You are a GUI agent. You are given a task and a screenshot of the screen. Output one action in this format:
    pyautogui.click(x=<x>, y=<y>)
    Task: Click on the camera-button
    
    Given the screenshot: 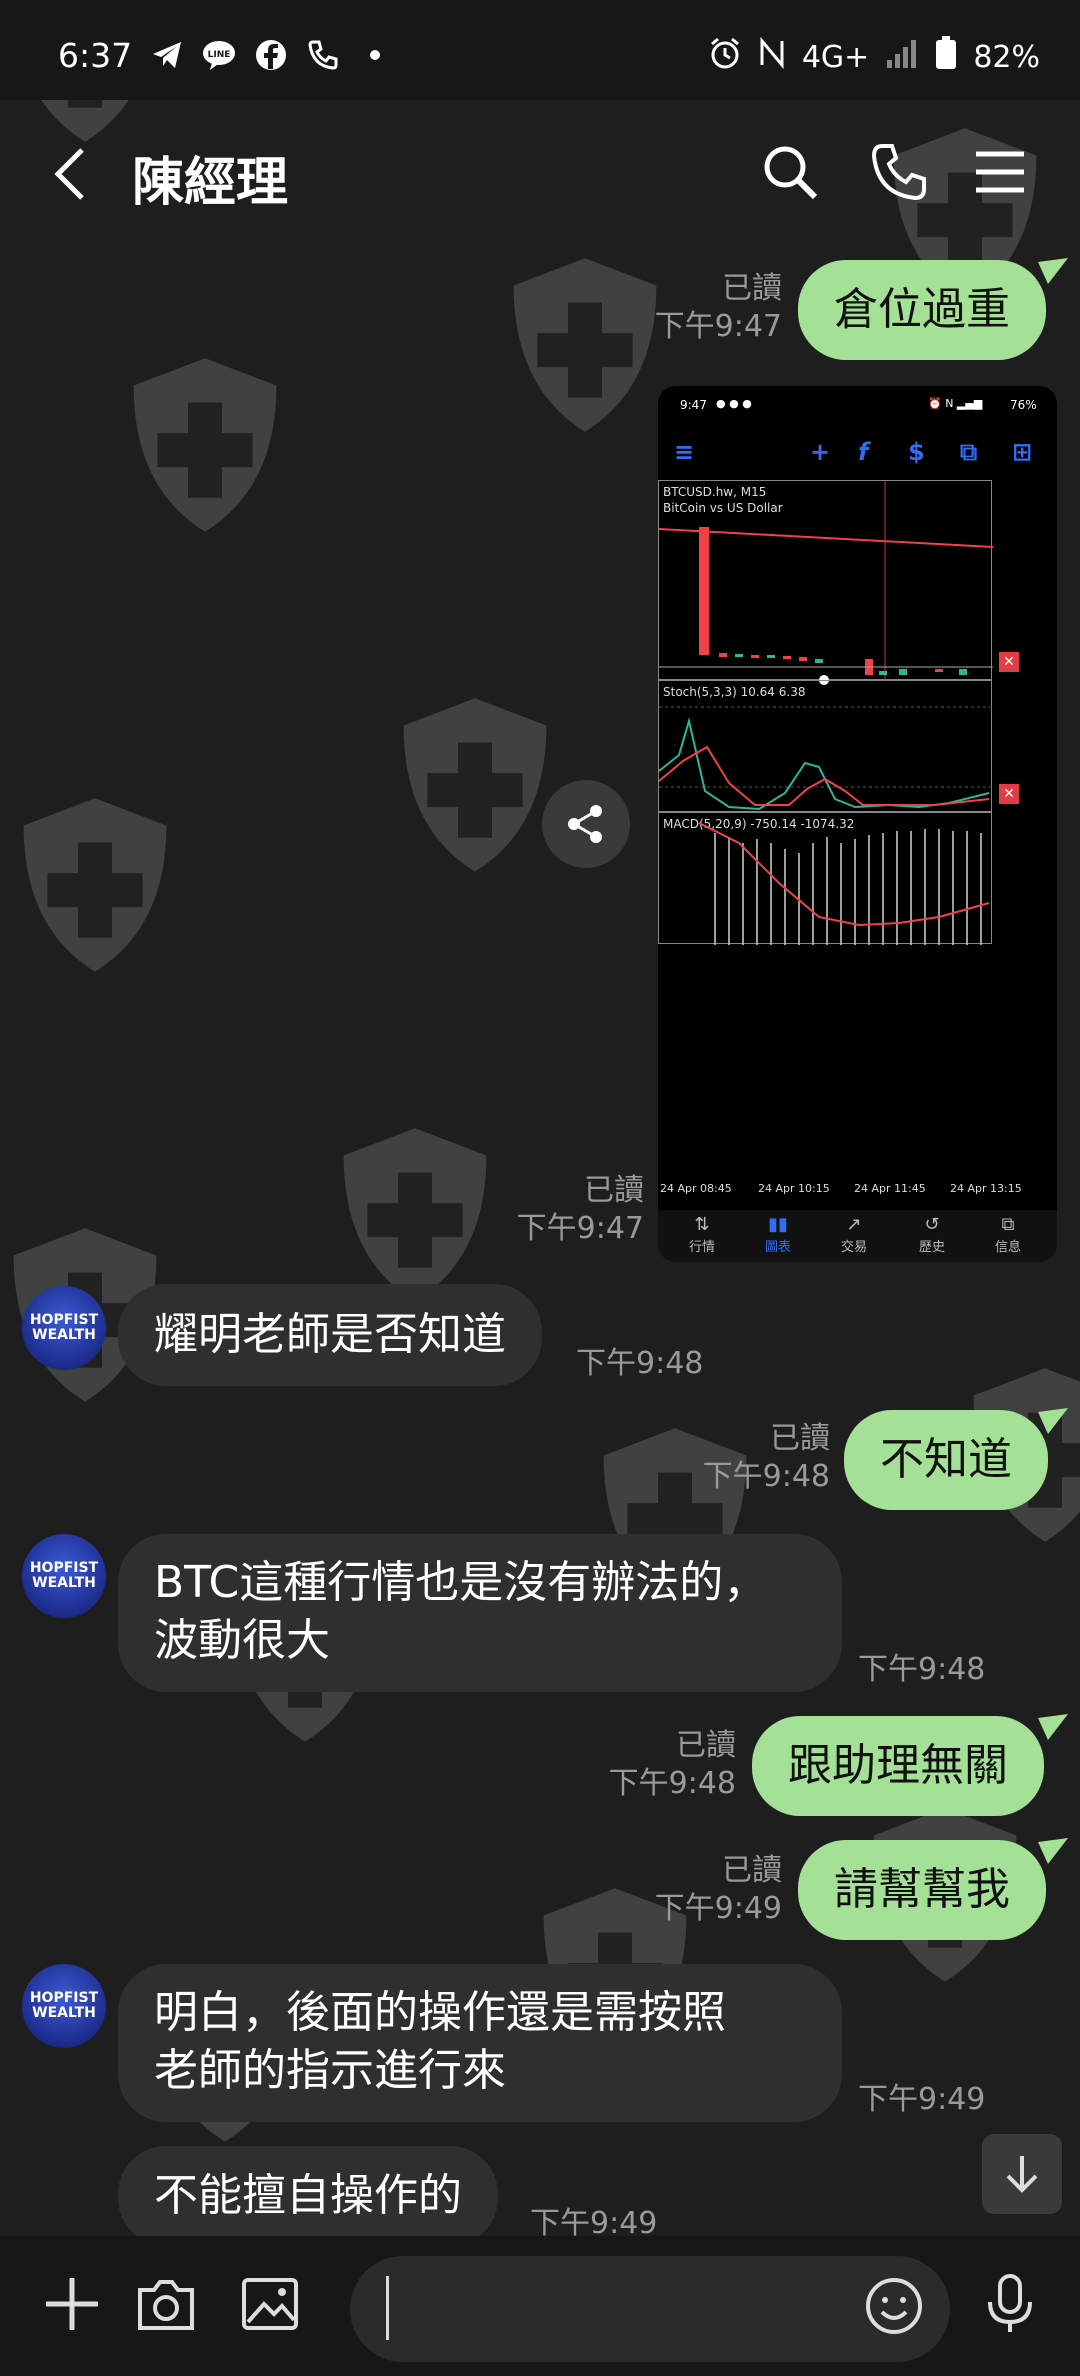 What is the action you would take?
    pyautogui.click(x=166, y=2304)
    